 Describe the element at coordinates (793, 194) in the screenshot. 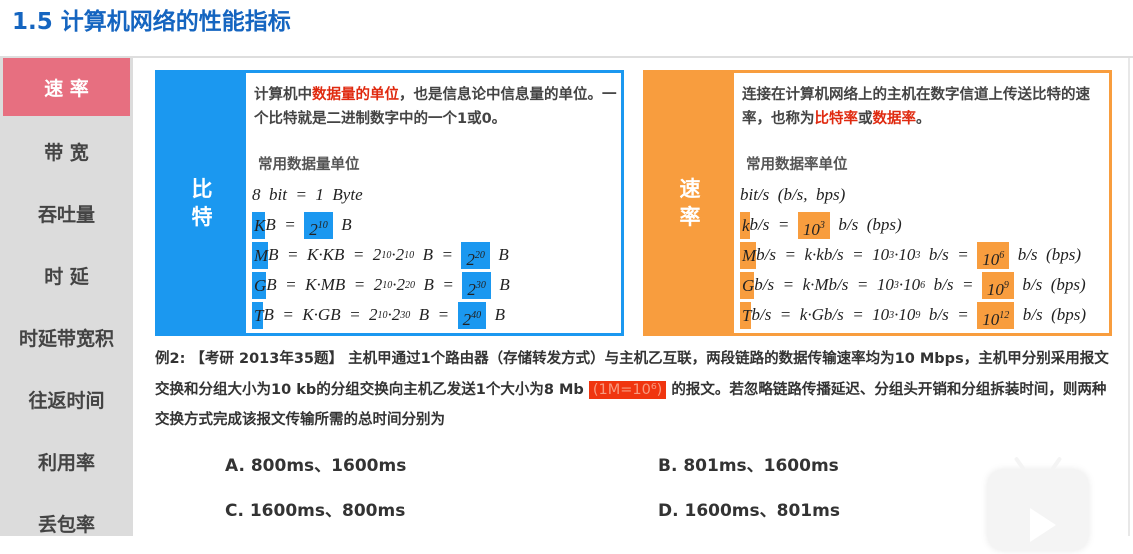

I see `formula-text: bit/s (b/s, bps)` at that location.